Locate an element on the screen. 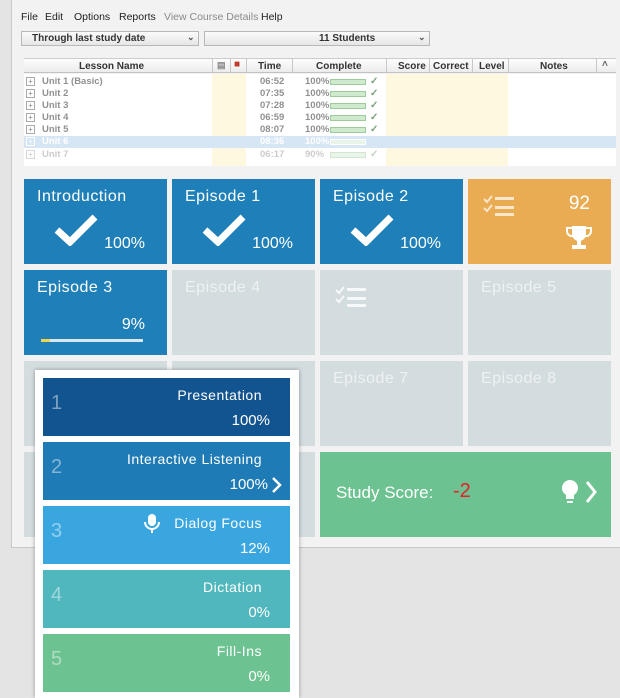  step-presentation: 1 Presentation 100% is located at coordinates (166, 407).